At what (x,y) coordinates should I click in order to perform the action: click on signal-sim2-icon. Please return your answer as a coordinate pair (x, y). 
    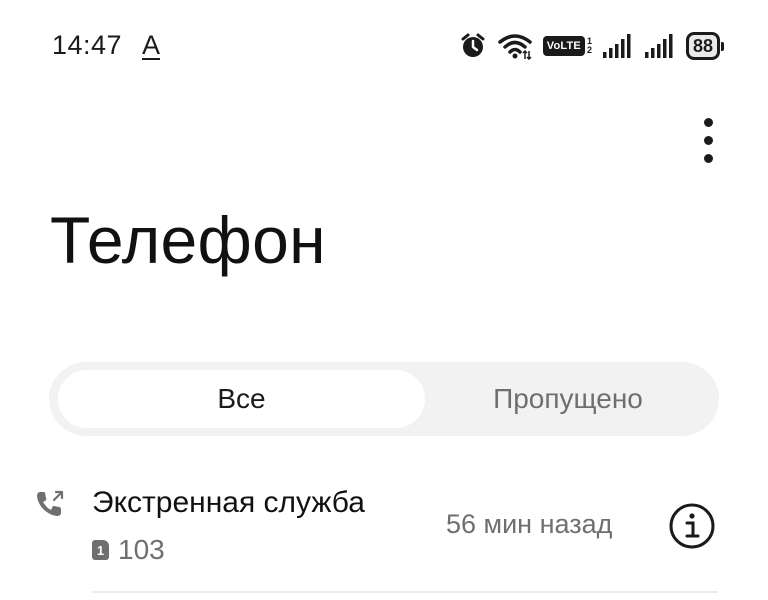
    Looking at the image, I should click on (660, 46).